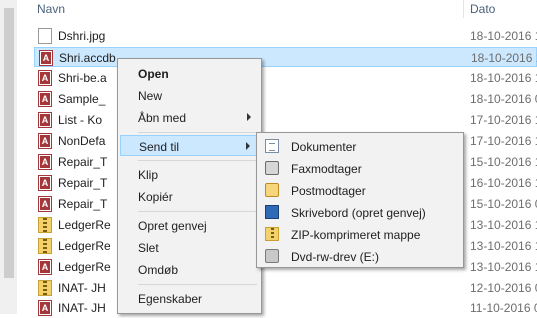 The width and height of the screenshot is (537, 318). I want to click on document-icon, so click(272, 146).